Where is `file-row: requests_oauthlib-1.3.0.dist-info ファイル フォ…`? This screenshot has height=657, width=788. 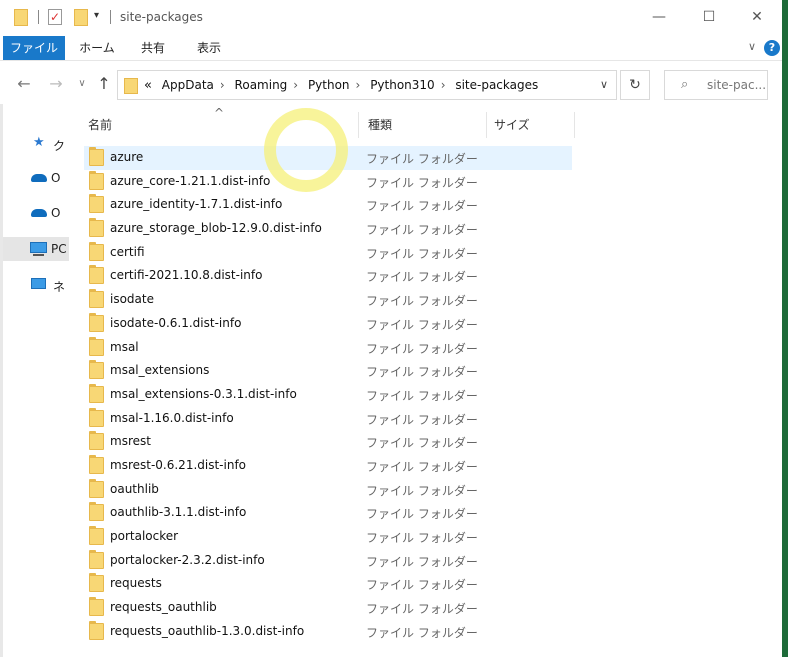
file-row: requests_oauthlib-1.3.0.dist-info ファイル フォ… is located at coordinates (328, 632).